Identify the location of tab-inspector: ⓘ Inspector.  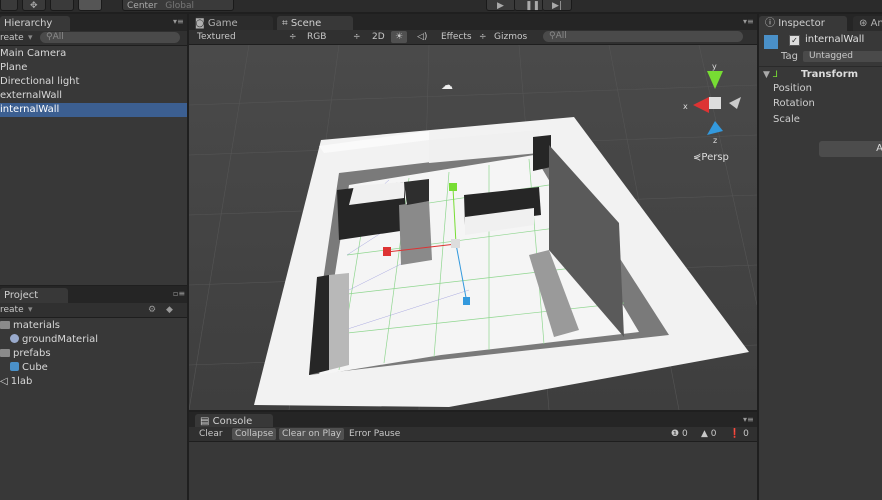
(803, 23).